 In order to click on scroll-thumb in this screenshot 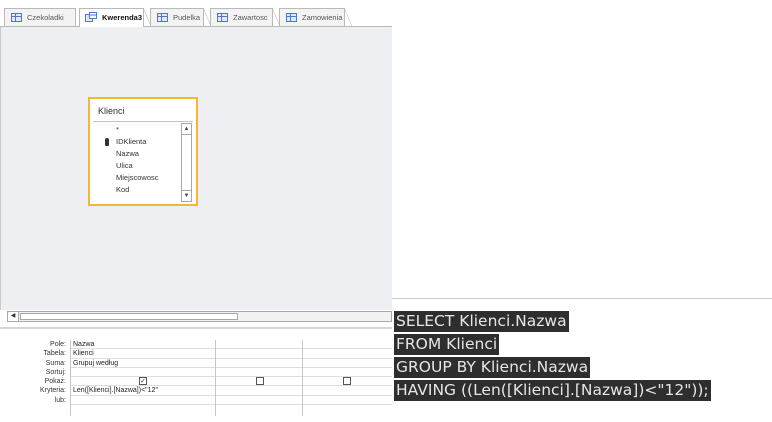, I will do `click(129, 316)`.